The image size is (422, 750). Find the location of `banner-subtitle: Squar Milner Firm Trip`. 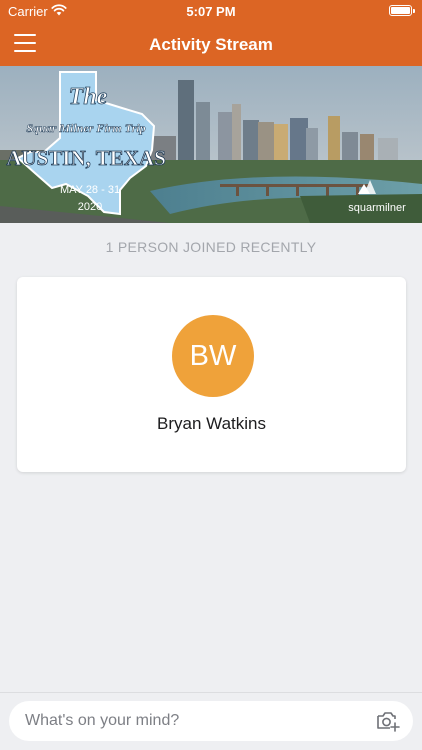

banner-subtitle: Squar Milner Firm Trip is located at coordinates (85, 128).